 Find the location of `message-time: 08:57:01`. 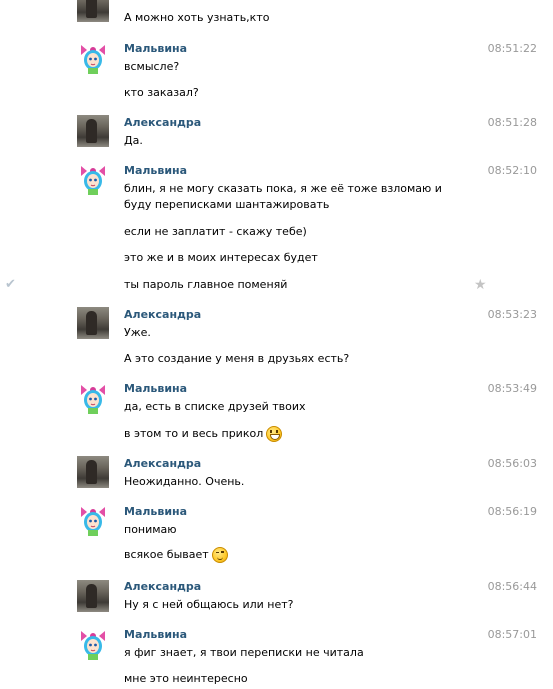

message-time: 08:57:01 is located at coordinates (512, 634).